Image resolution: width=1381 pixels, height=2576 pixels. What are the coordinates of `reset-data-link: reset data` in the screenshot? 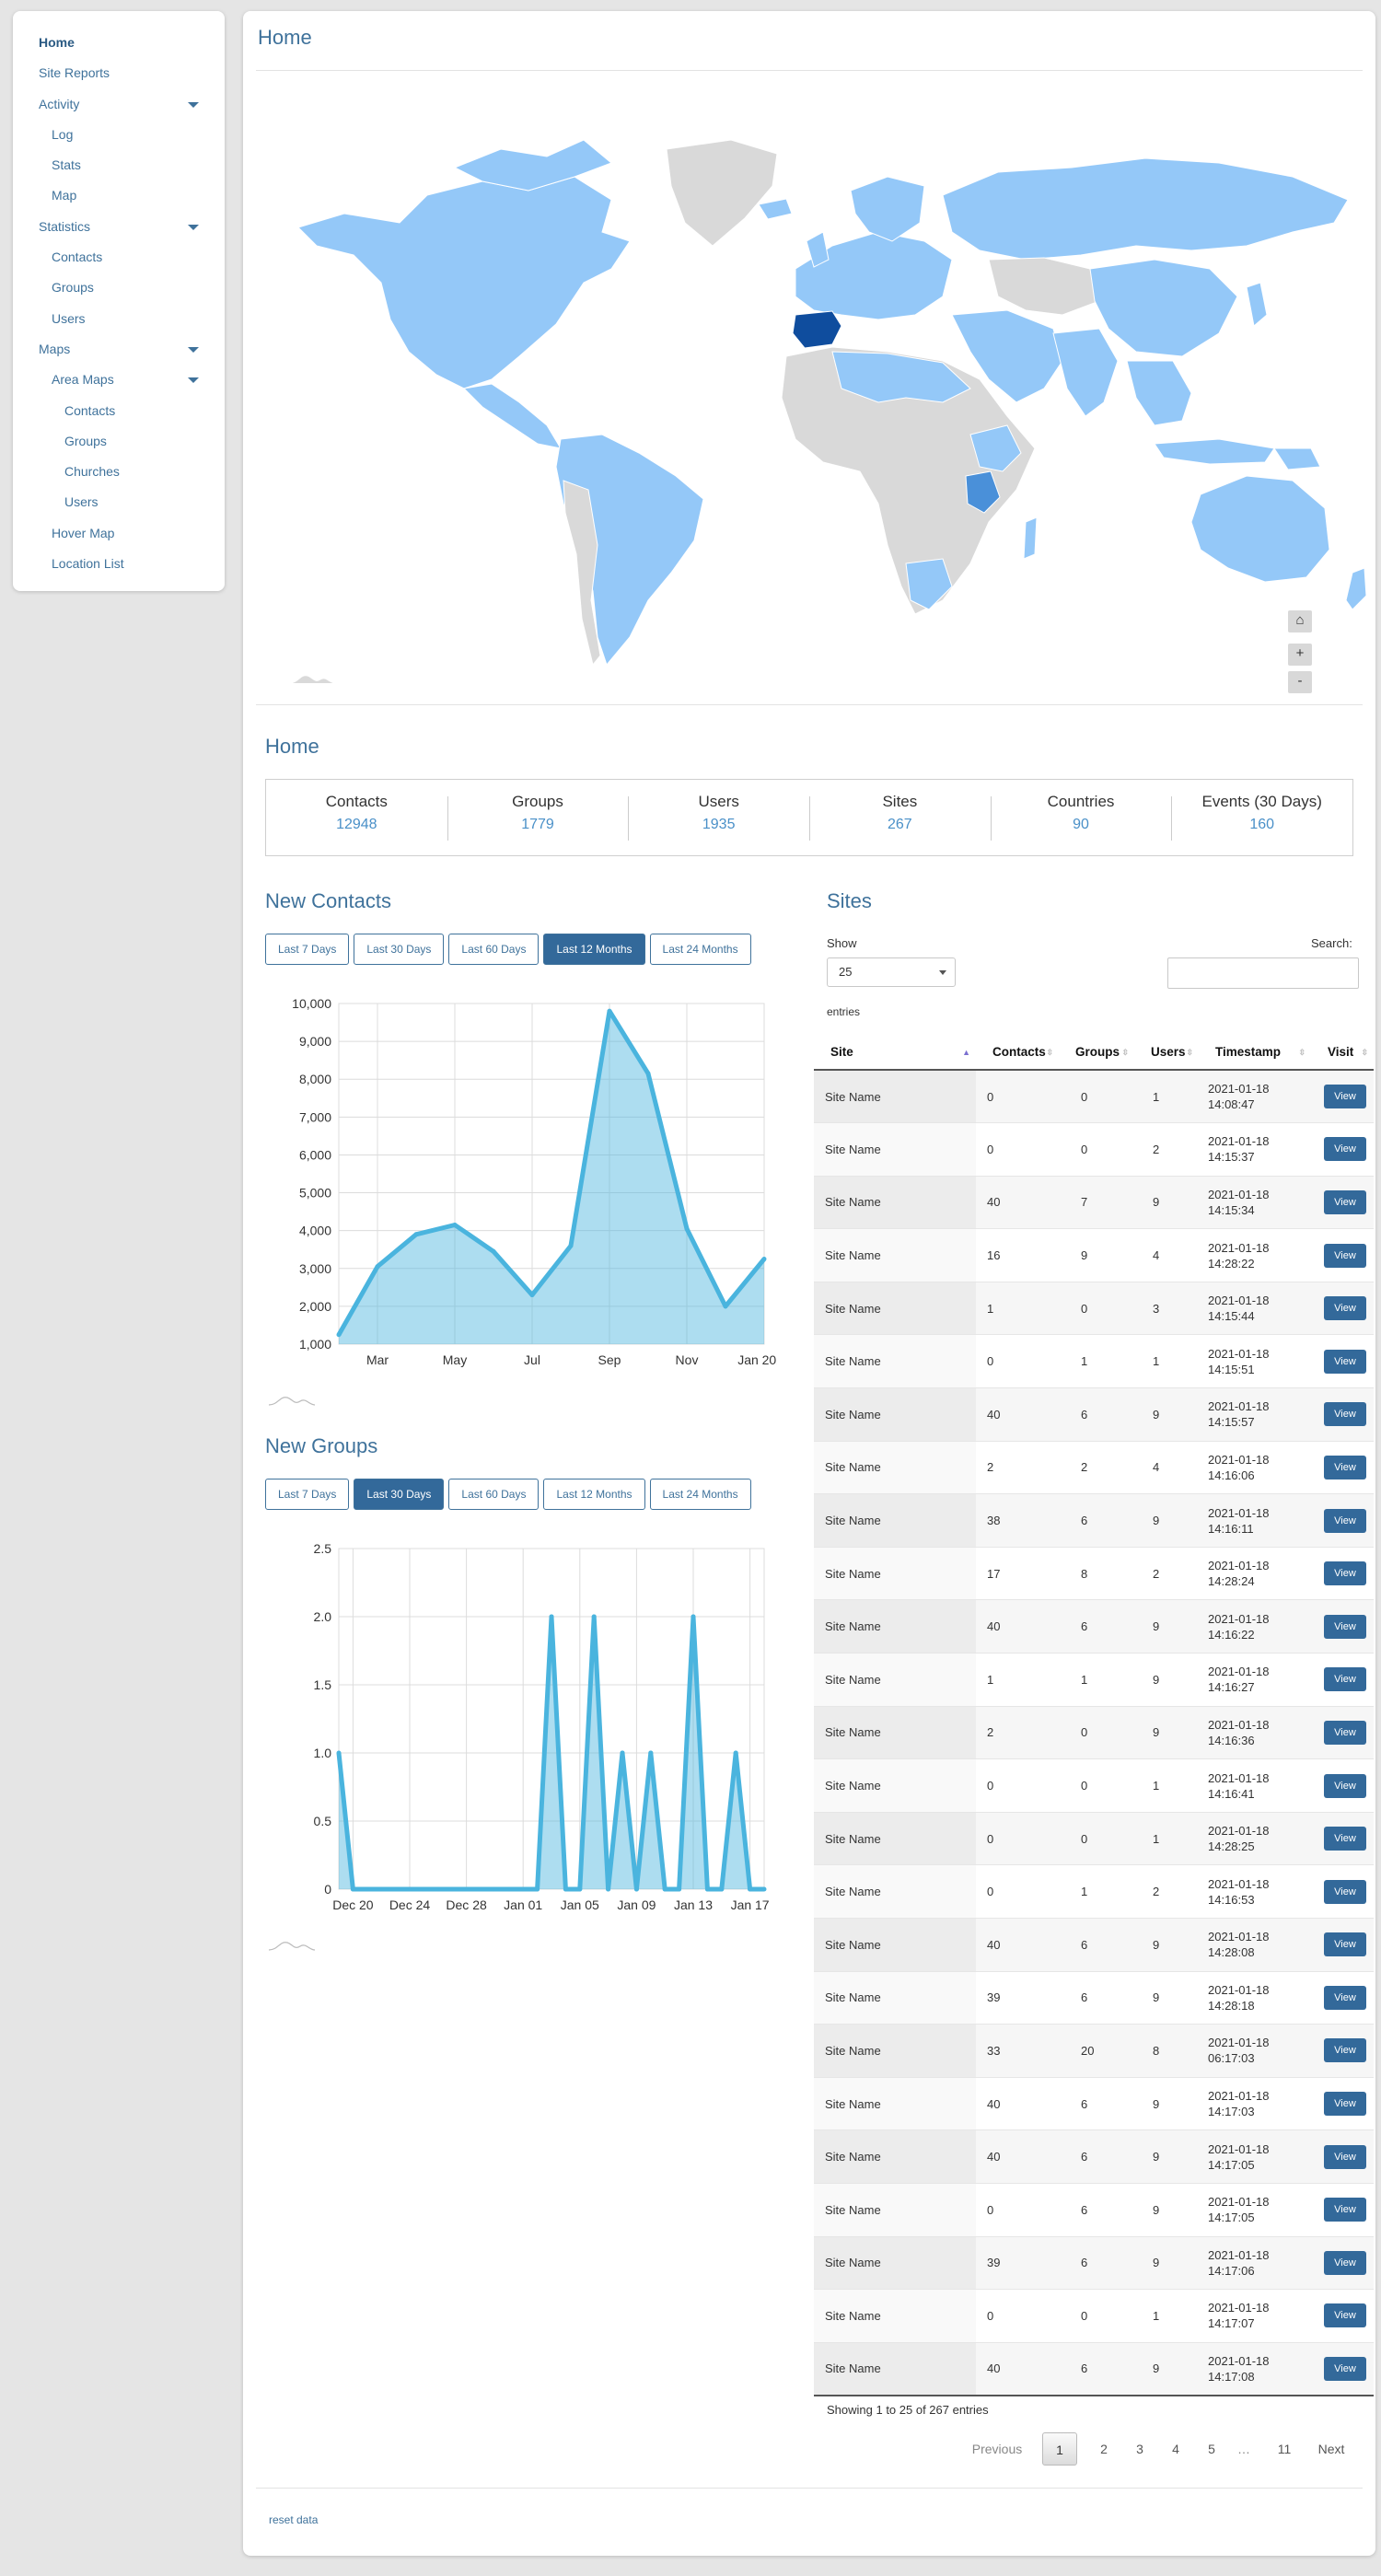 It's located at (293, 2519).